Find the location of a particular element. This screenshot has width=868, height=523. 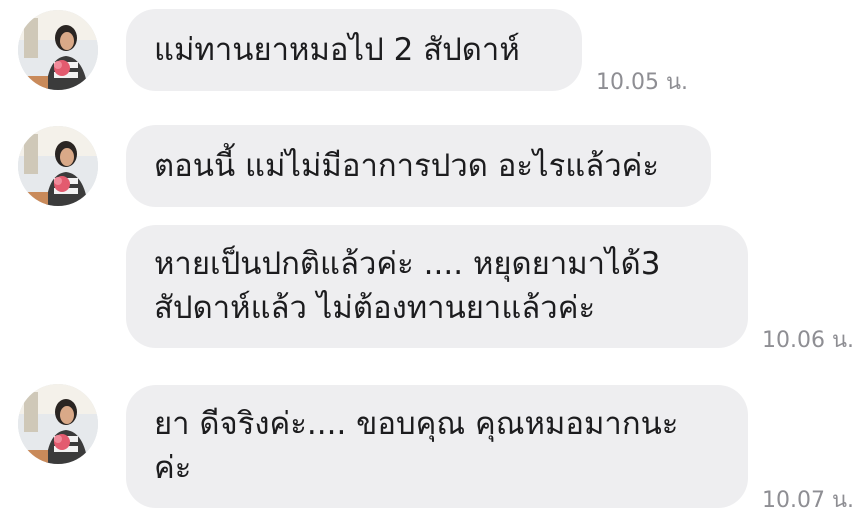

message-timestamp: 10.06 น. is located at coordinates (808, 340).